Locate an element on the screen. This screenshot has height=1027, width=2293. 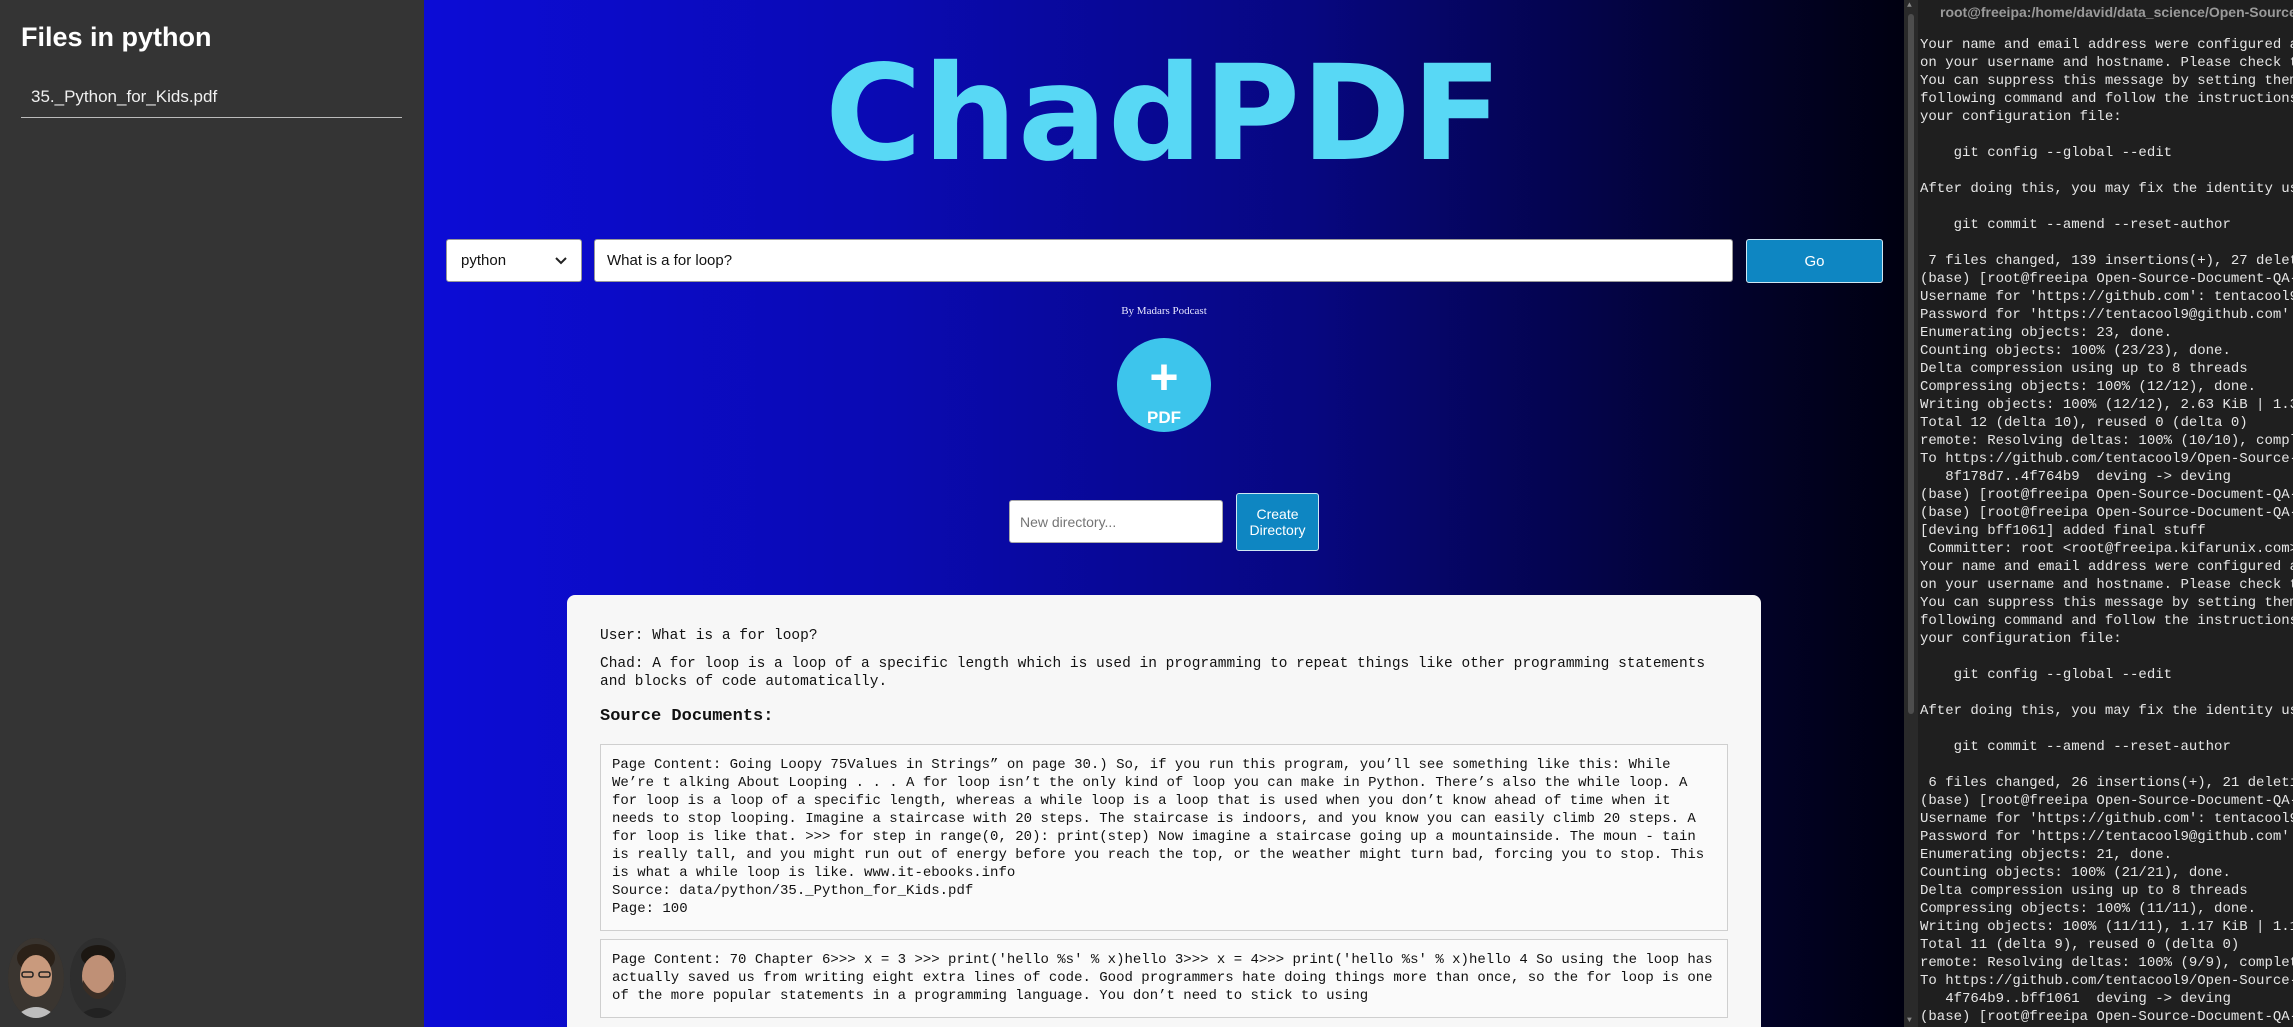
source-page: Page: 100 is located at coordinates (650, 909).